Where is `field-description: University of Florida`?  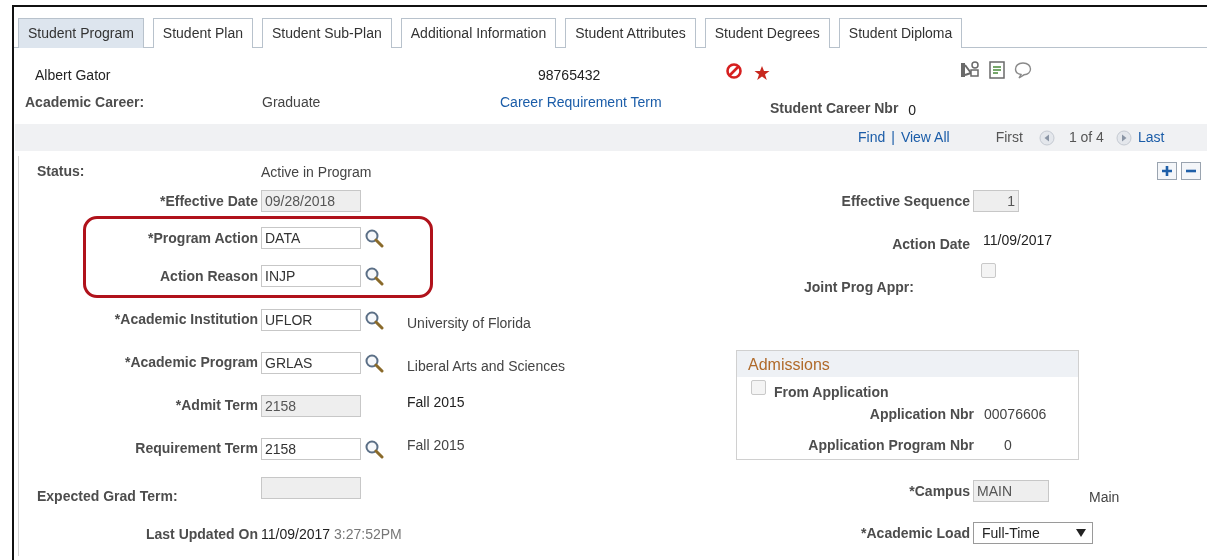
field-description: University of Florida is located at coordinates (469, 323).